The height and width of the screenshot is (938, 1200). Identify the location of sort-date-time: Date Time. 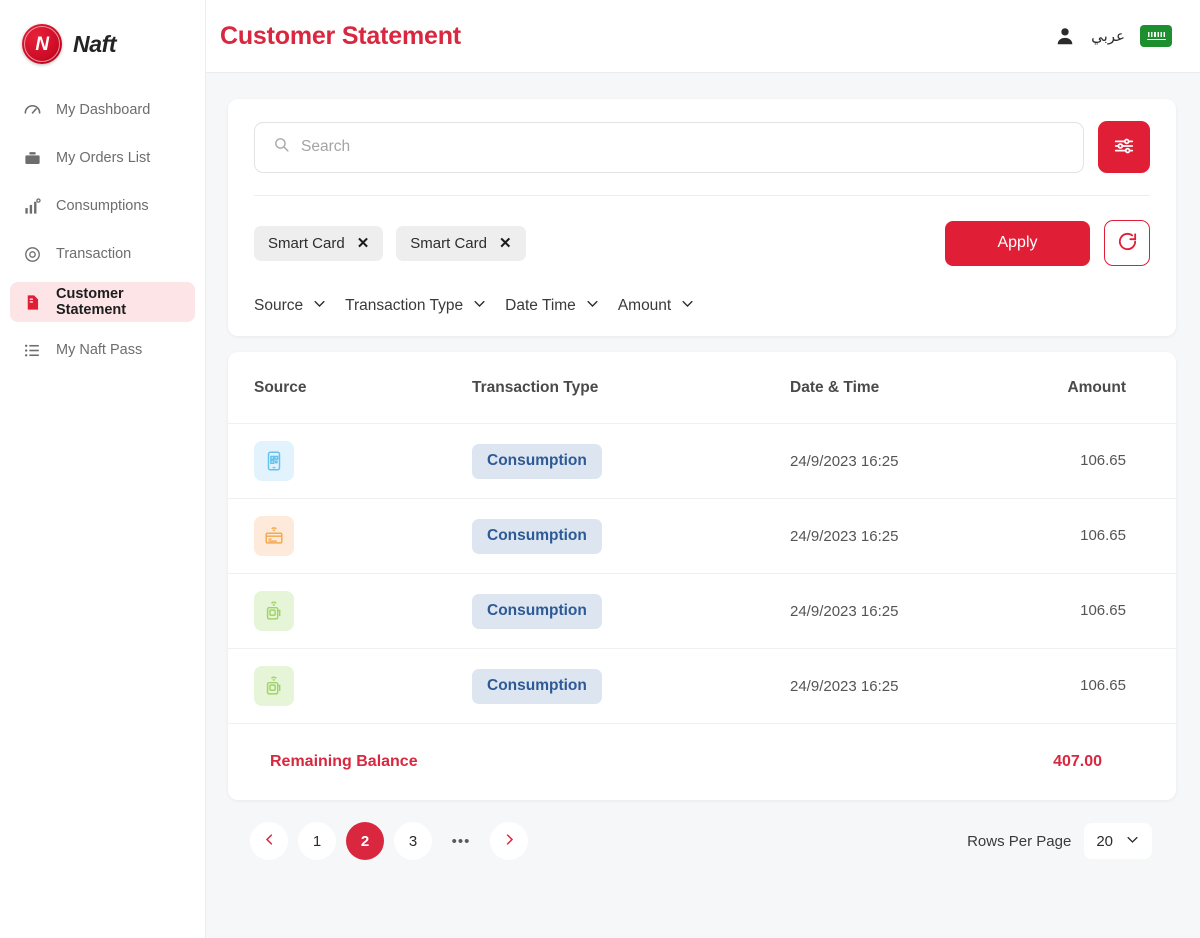
(552, 306).